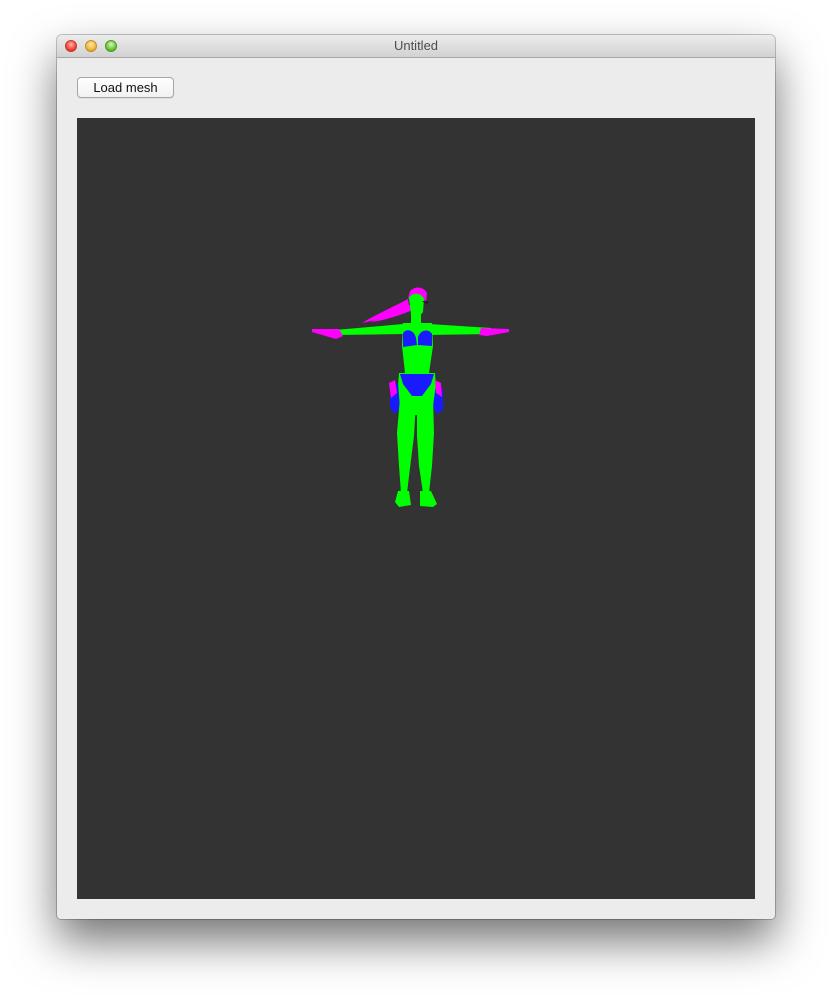 This screenshot has width=832, height=998. What do you see at coordinates (410, 397) in the screenshot?
I see `mesh-render` at bounding box center [410, 397].